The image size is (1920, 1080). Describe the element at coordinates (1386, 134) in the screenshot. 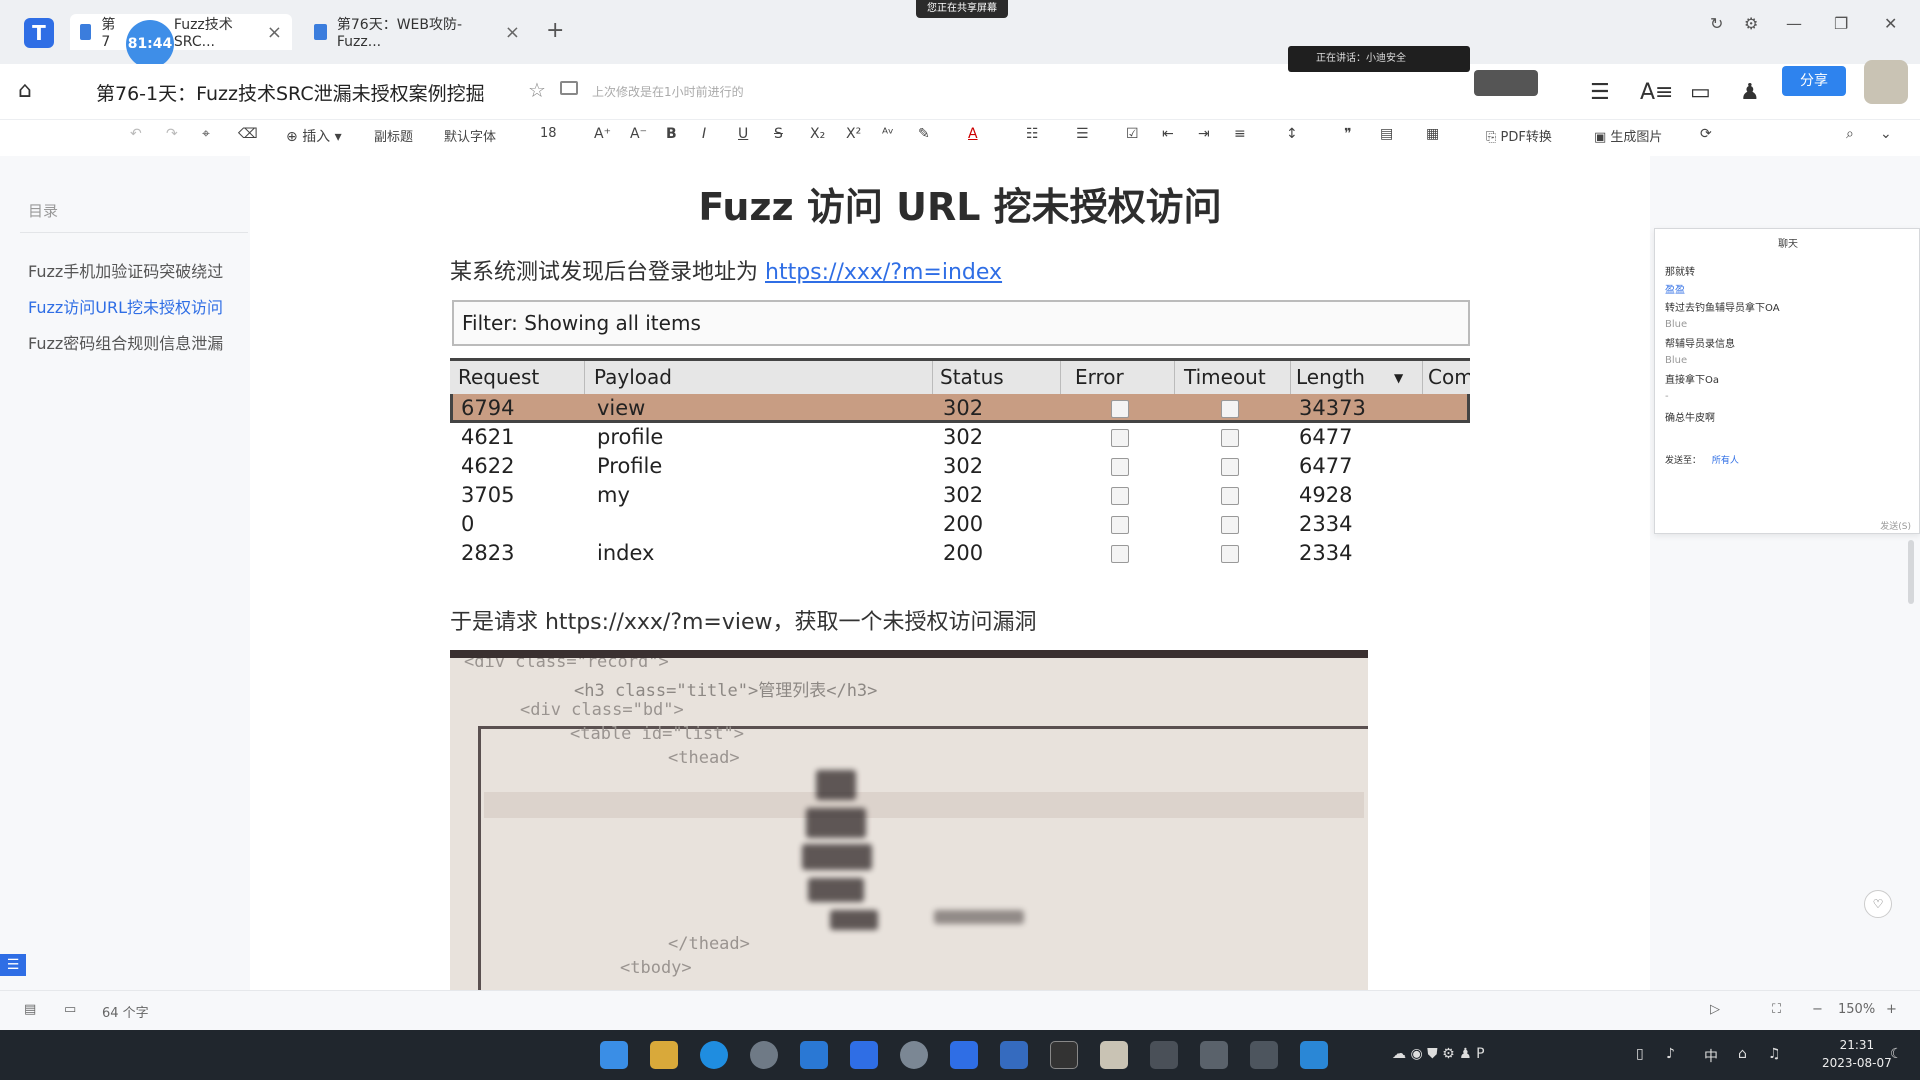

I see `text-box-icon: ▤` at that location.